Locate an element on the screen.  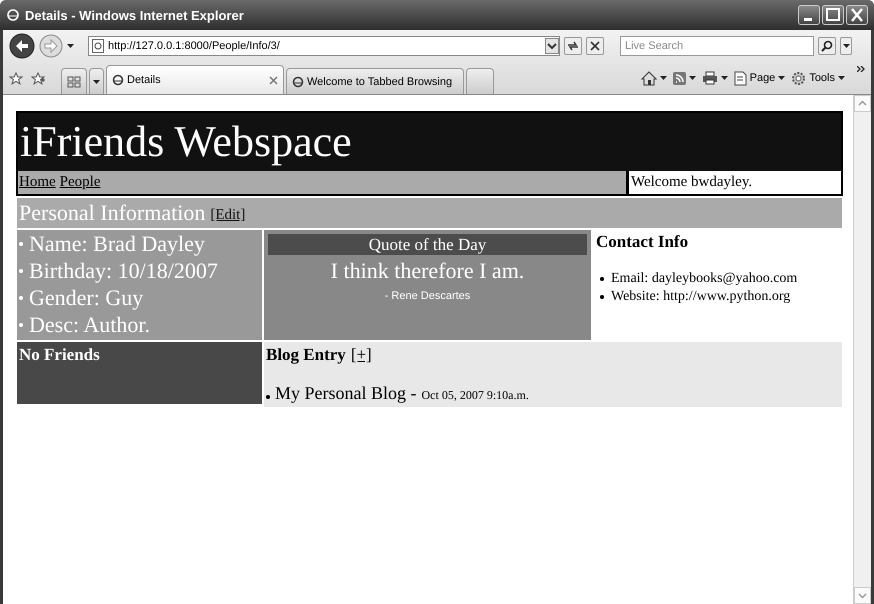
address-field: http://127.0.0.1:8000/People/Info/3/ is located at coordinates (324, 46).